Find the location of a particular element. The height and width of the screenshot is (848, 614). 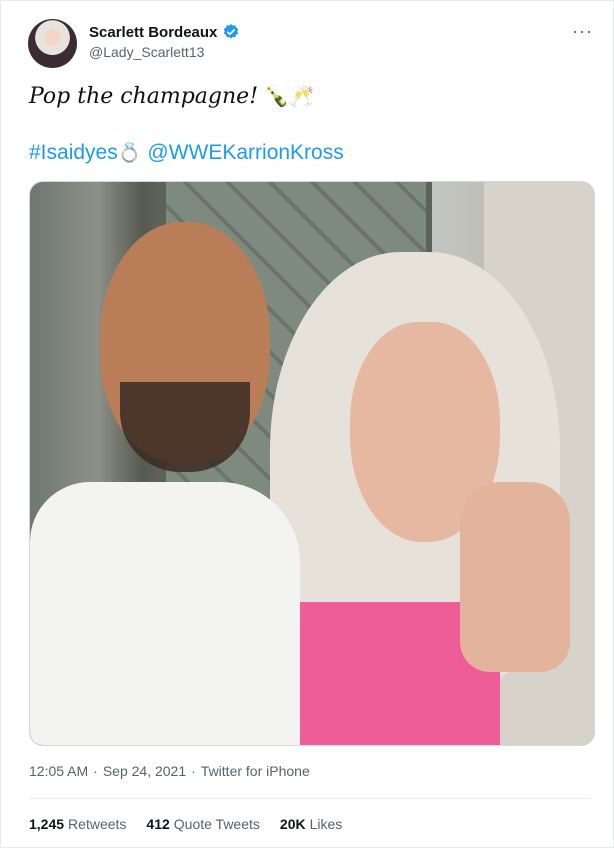

ring-emoji-icon: 💍 is located at coordinates (129, 153).